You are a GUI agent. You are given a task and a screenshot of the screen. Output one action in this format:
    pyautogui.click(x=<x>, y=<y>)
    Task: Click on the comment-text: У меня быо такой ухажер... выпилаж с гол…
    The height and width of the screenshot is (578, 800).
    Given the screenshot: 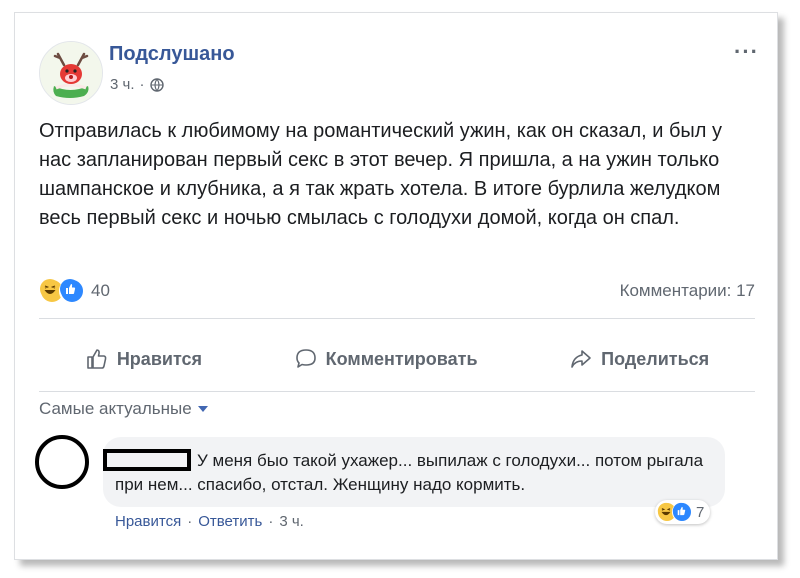 What is the action you would take?
    pyautogui.click(x=409, y=472)
    